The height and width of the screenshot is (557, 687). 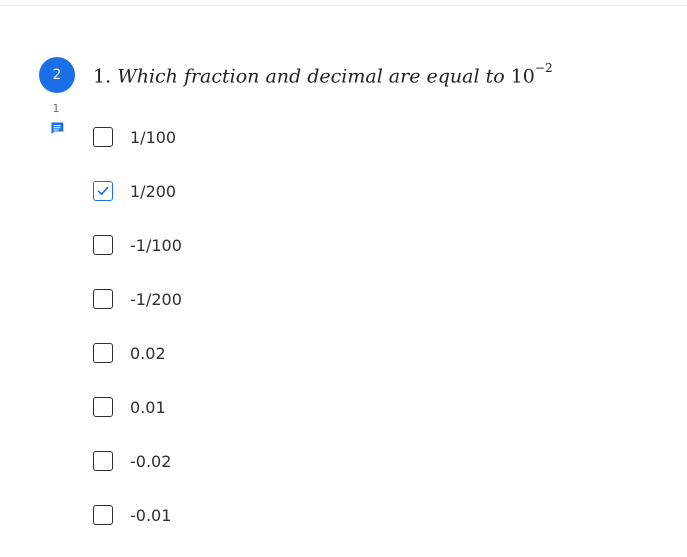 I want to click on question-exponent: −2, so click(x=543, y=68).